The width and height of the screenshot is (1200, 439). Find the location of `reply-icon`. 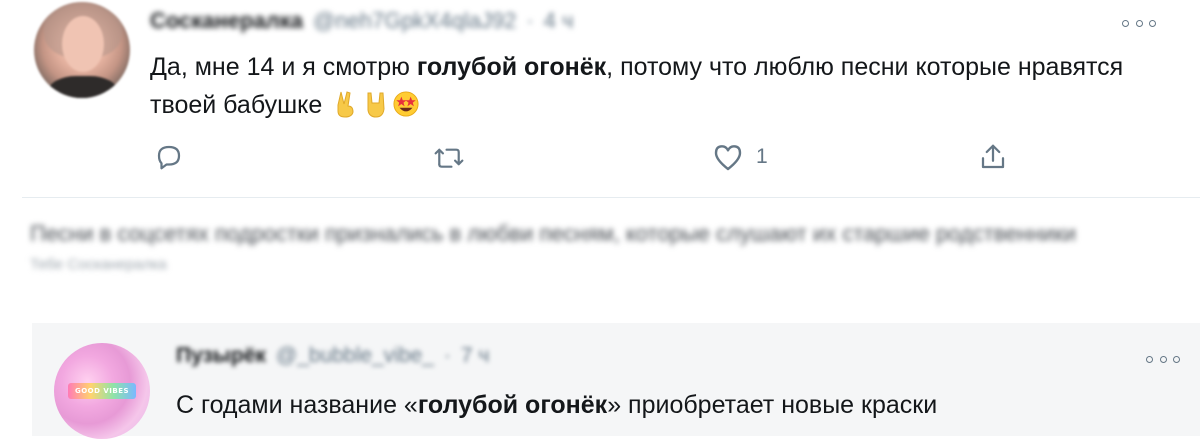

reply-icon is located at coordinates (169, 157).